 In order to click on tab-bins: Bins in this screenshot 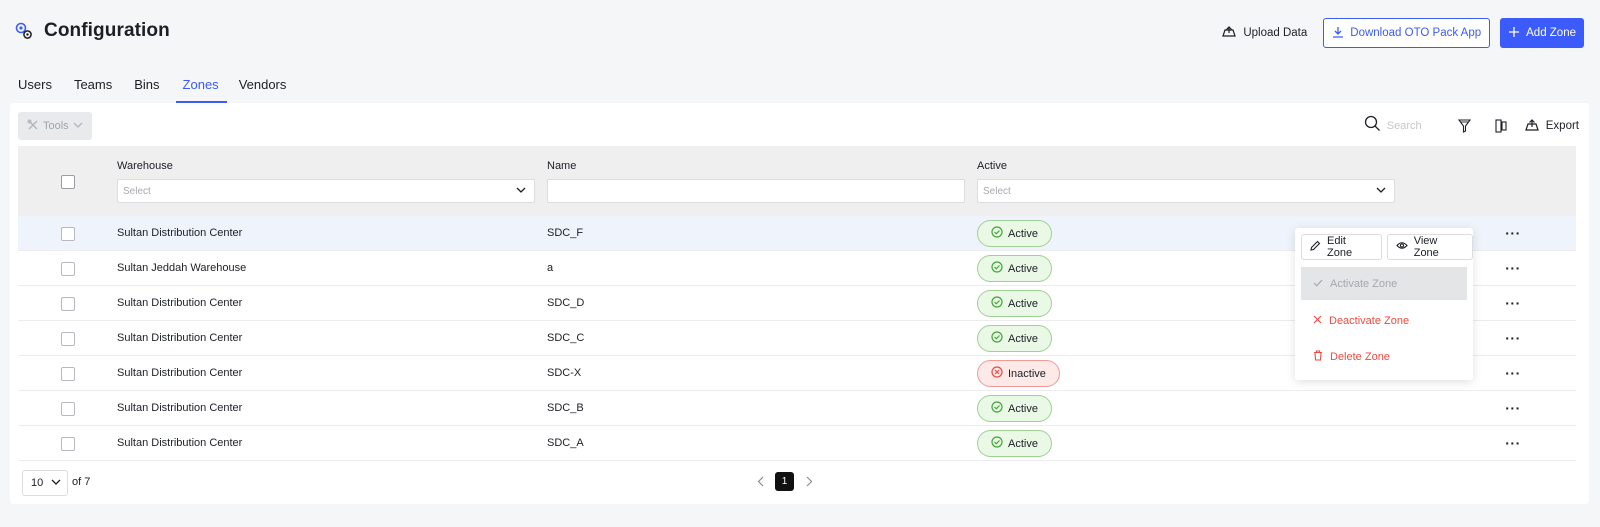, I will do `click(148, 86)`.